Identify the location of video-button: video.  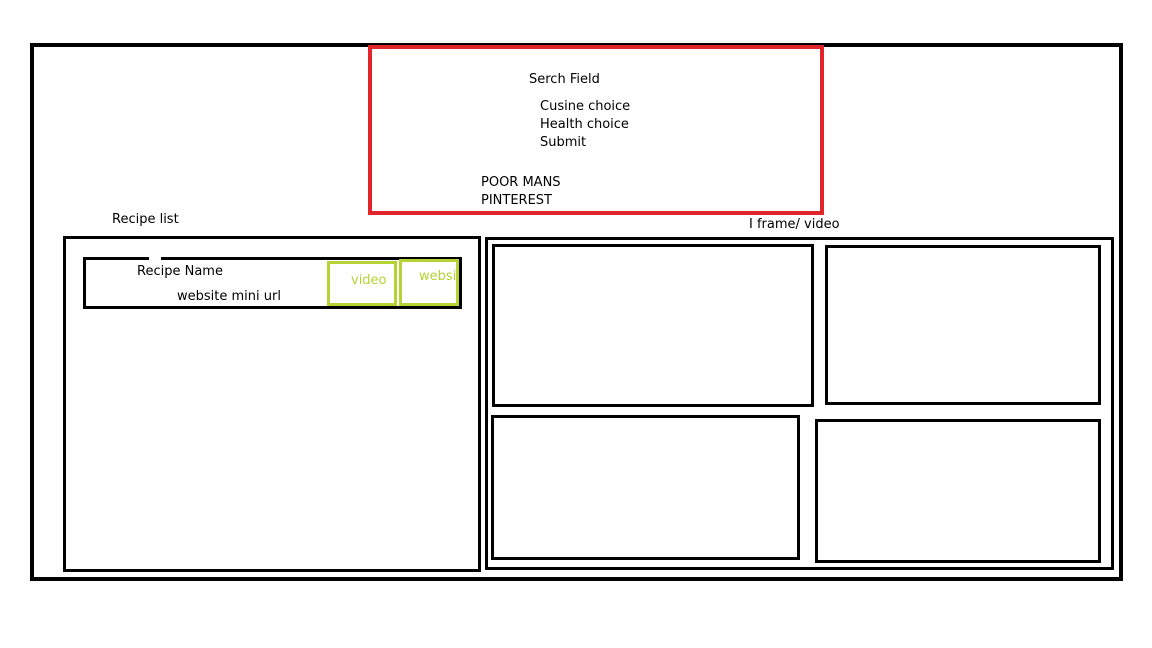
(362, 283).